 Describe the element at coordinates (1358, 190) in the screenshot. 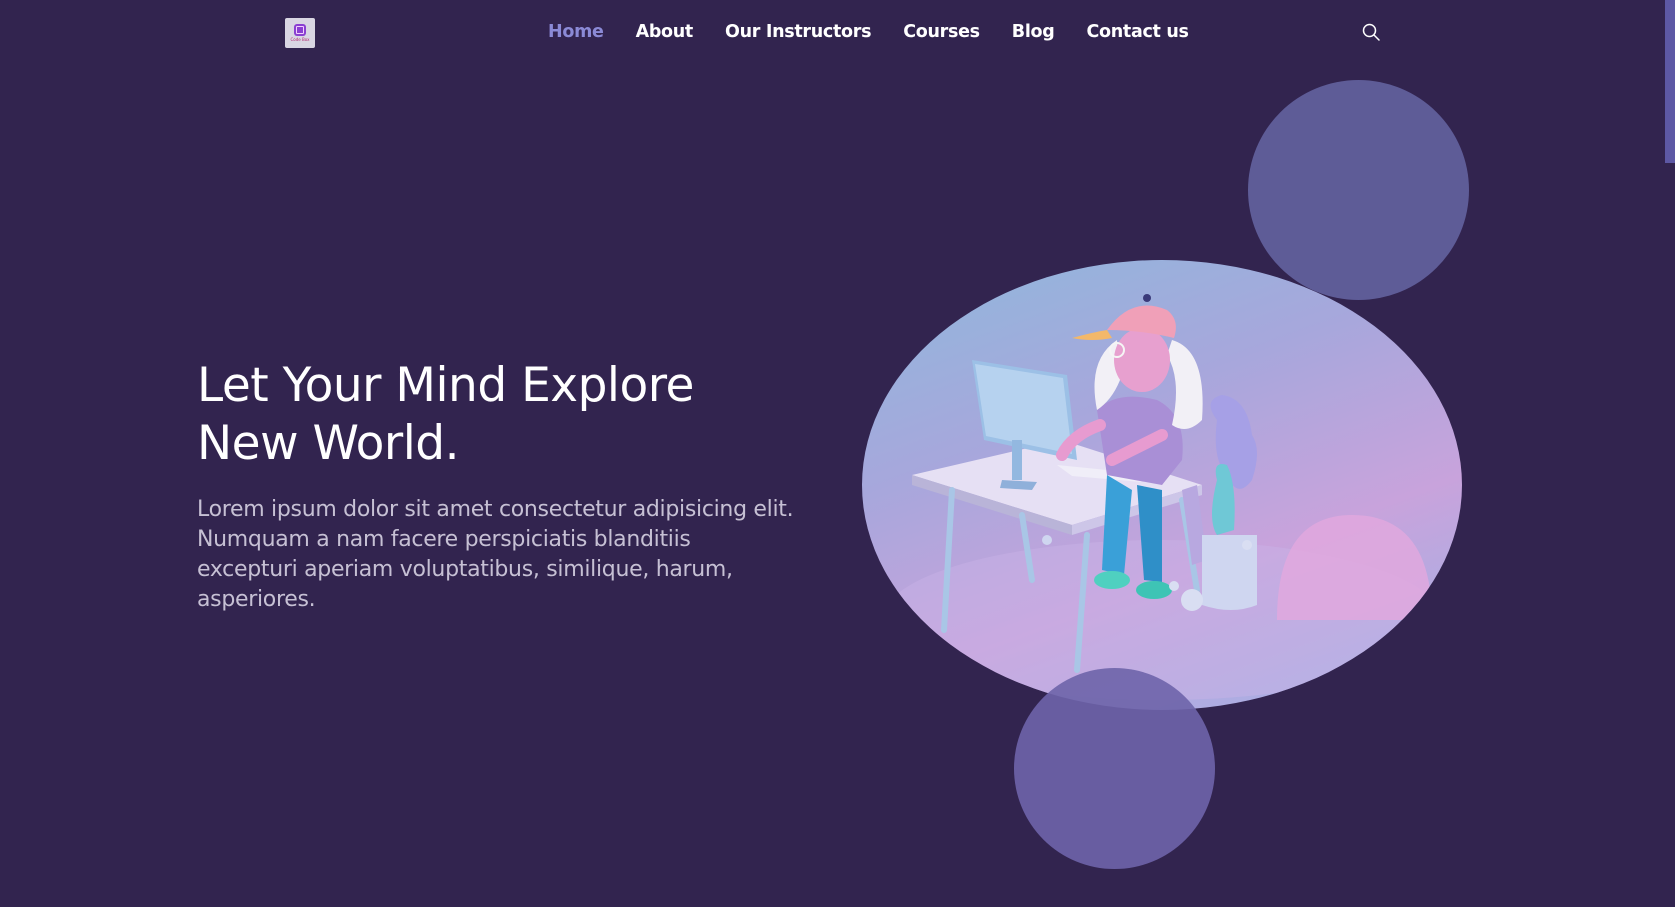

I see `decorative-circle-top` at that location.